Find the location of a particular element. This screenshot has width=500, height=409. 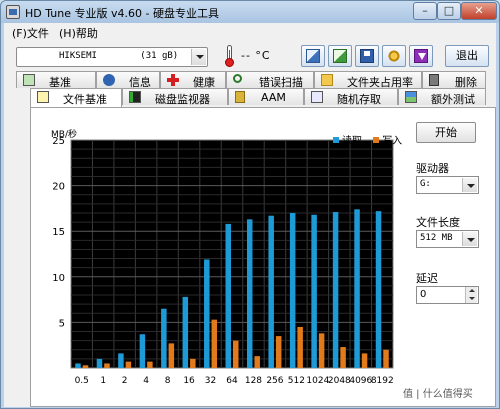

tab-info: 信息 is located at coordinates (128, 80).